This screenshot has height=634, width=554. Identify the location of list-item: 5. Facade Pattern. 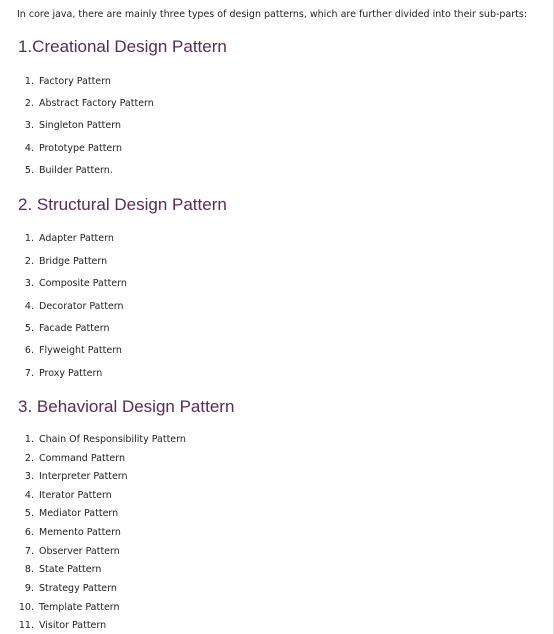
(67, 328).